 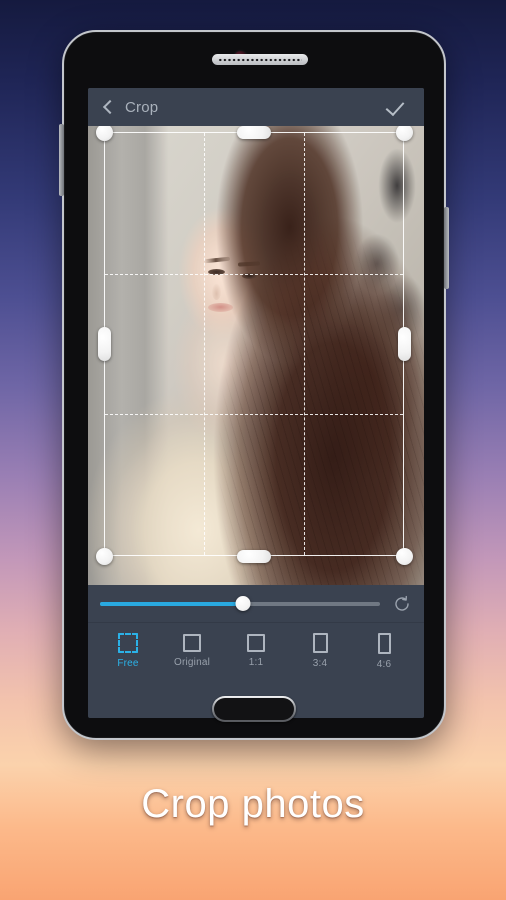 What do you see at coordinates (398, 107) in the screenshot?
I see `check-icon` at bounding box center [398, 107].